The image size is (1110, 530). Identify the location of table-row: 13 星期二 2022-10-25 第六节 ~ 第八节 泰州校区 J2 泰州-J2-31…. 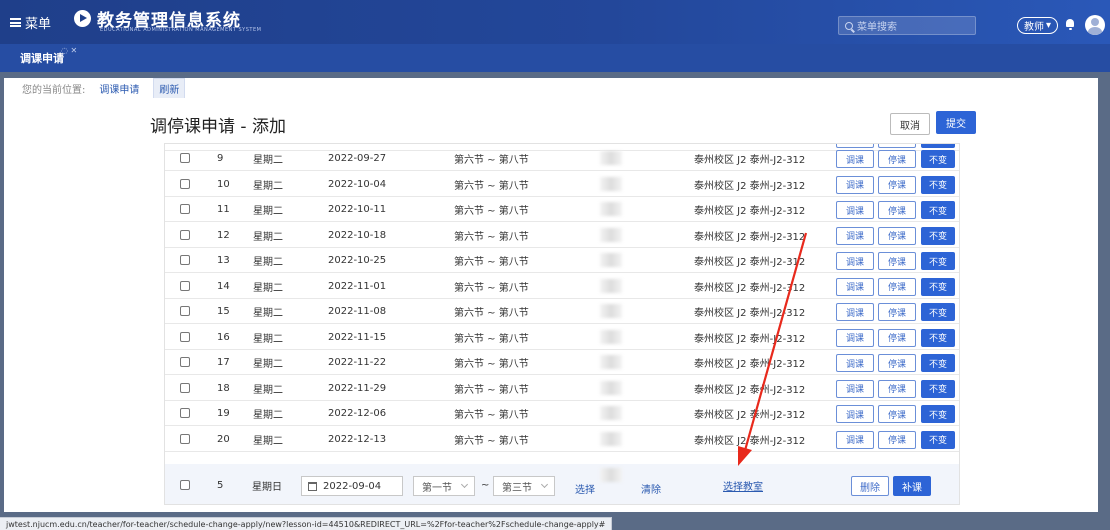
(562, 260).